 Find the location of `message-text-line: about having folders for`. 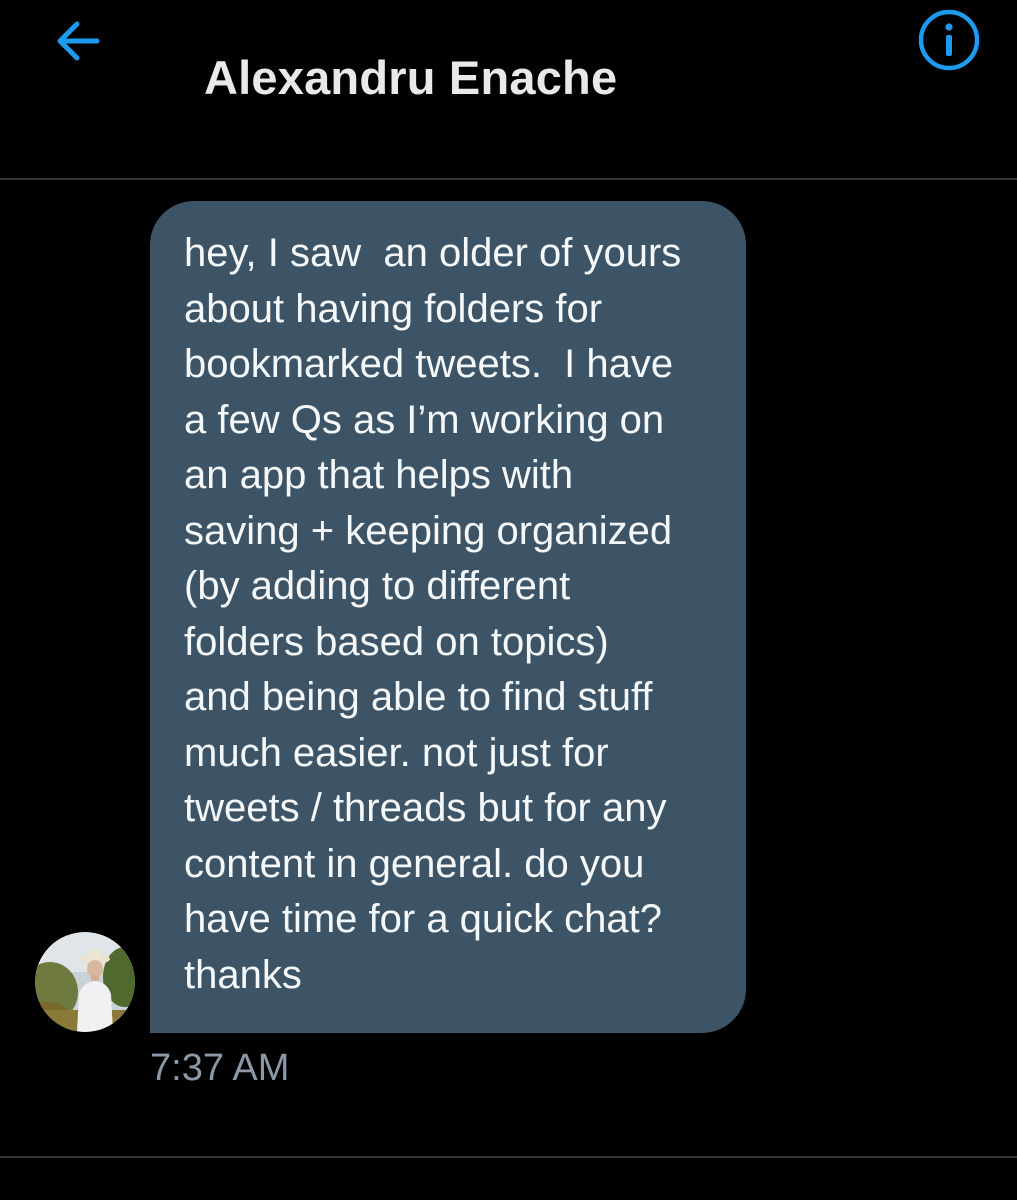

message-text-line: about having folders for is located at coordinates (393, 308).